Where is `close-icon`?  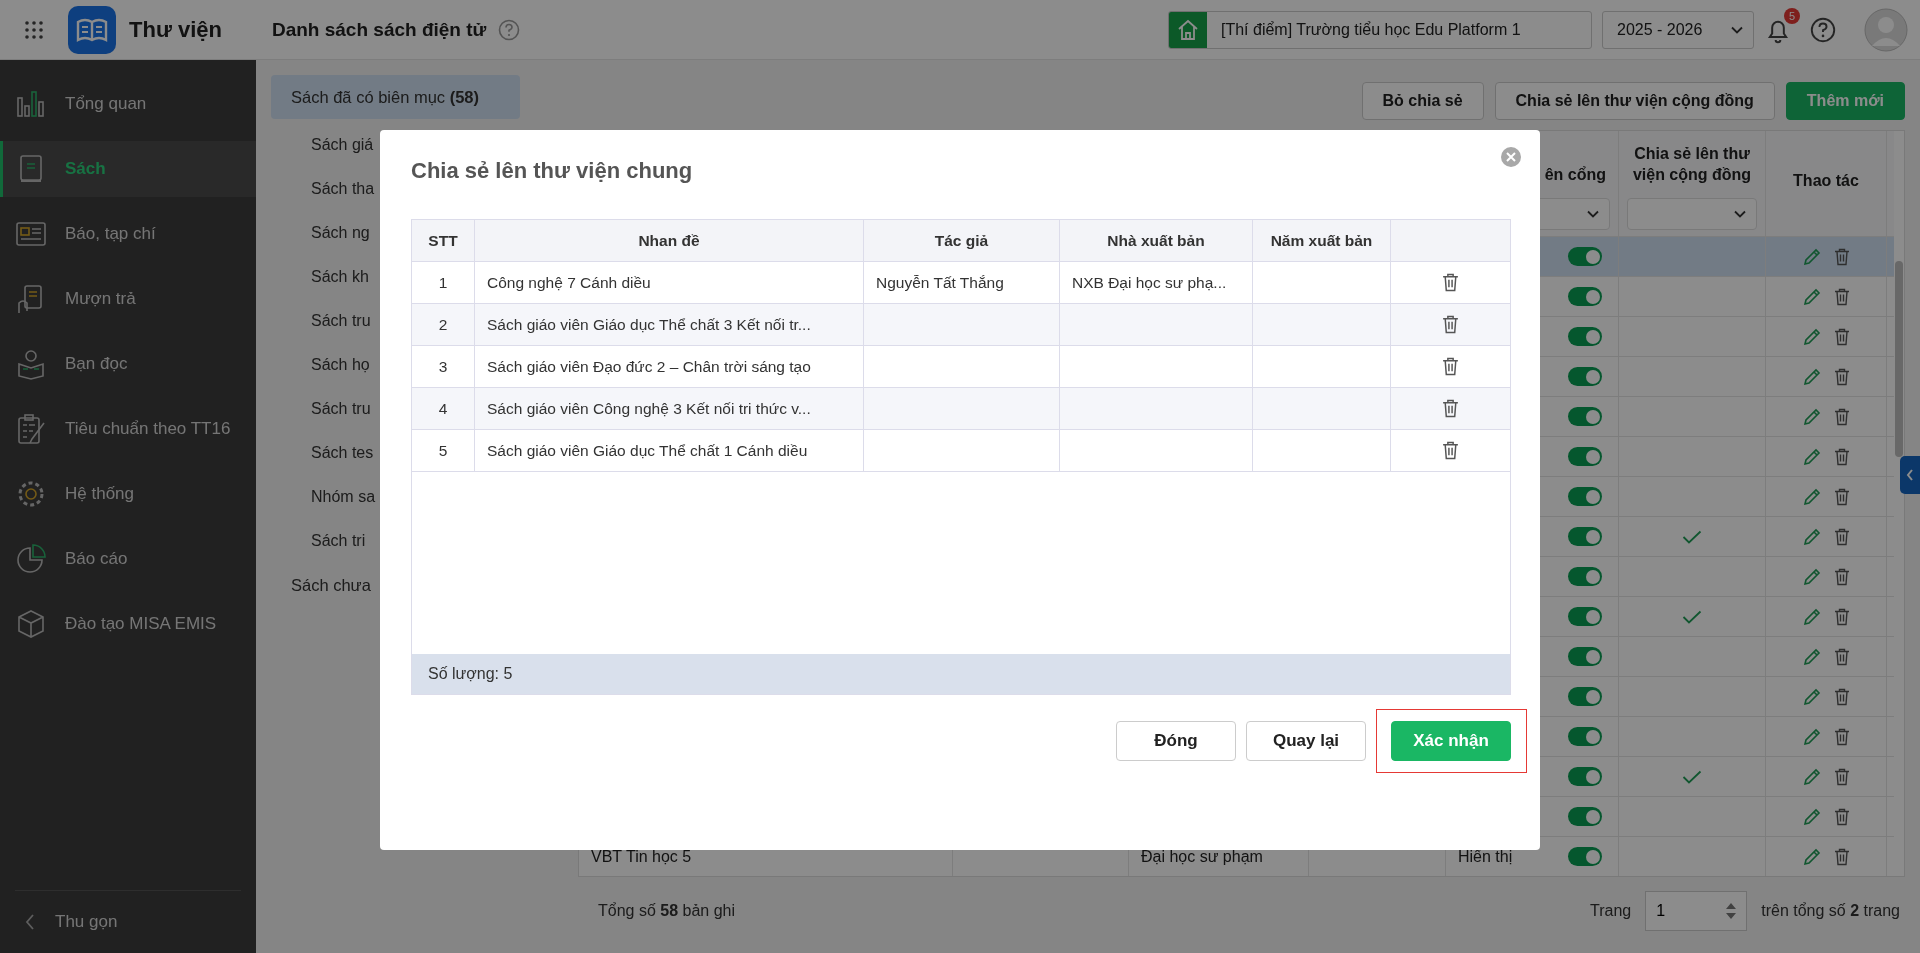 close-icon is located at coordinates (1511, 157).